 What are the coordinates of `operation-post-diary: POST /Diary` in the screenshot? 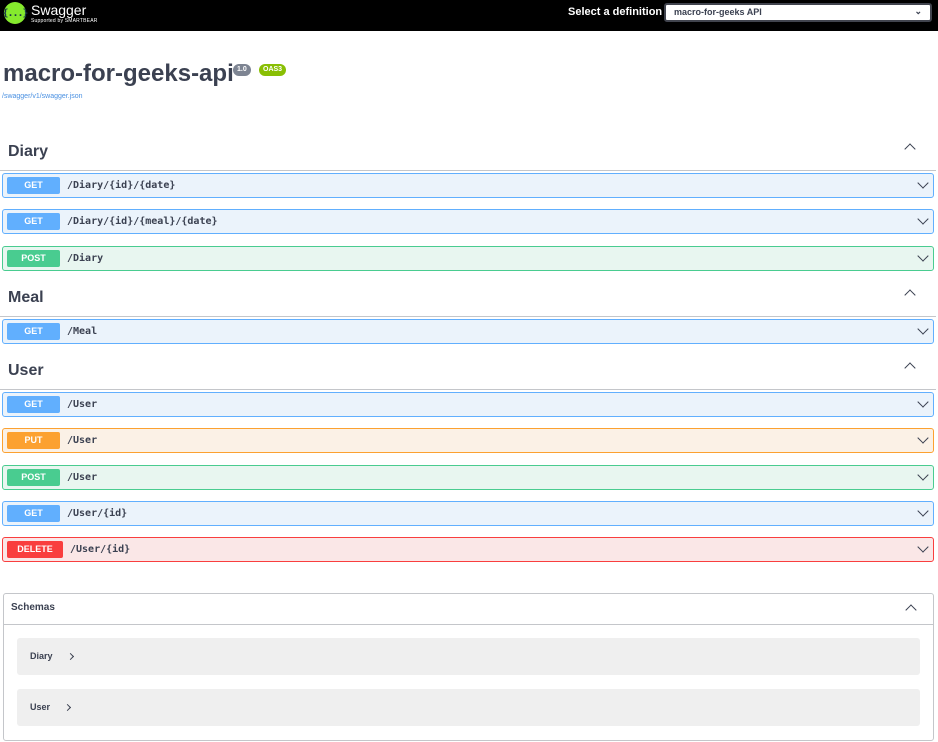 It's located at (468, 258).